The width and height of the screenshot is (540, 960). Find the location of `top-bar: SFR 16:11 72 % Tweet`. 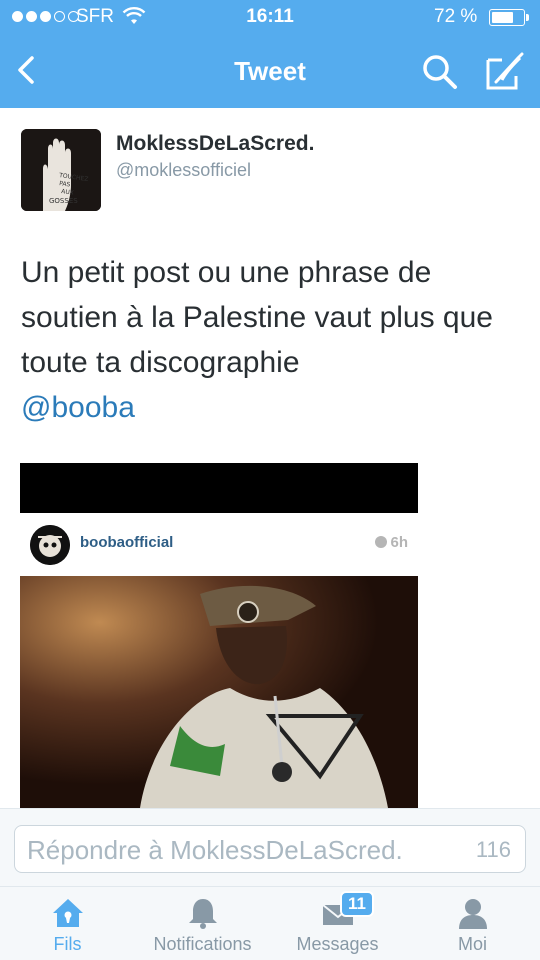

top-bar: SFR 16:11 72 % Tweet is located at coordinates (270, 54).